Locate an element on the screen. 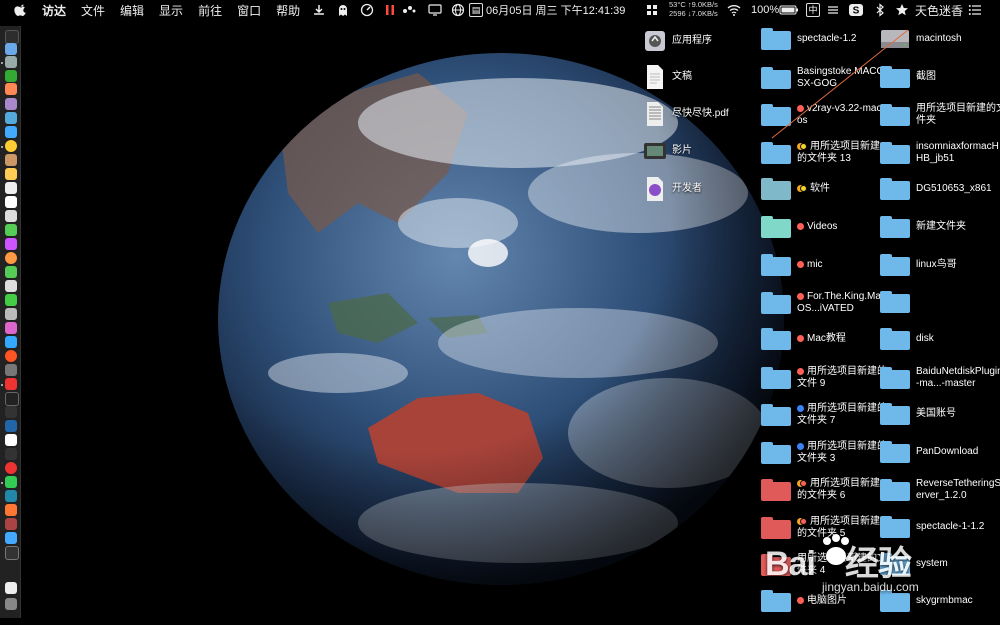  console-dock-icon is located at coordinates (12, 553).